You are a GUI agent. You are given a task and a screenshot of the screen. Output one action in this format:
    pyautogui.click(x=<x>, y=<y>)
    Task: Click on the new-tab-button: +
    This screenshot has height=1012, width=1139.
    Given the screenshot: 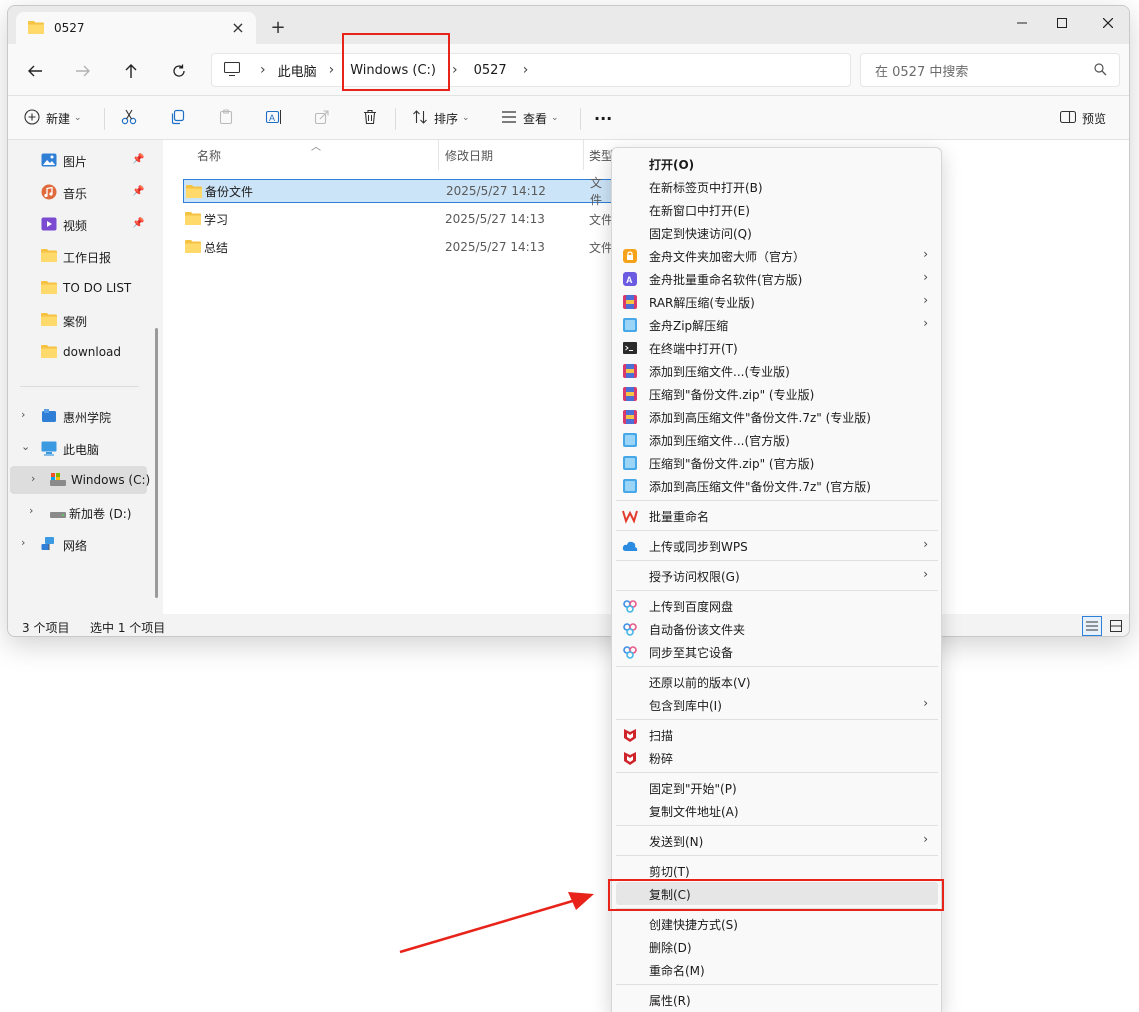 What is the action you would take?
    pyautogui.click(x=278, y=28)
    